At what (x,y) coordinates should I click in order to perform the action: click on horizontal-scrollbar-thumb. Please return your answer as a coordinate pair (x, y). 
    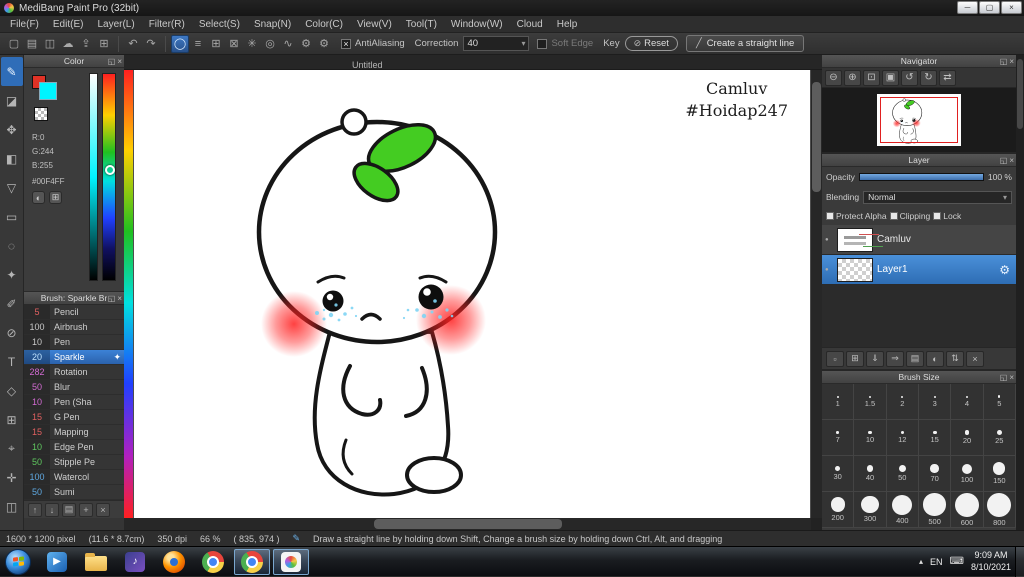
    Looking at the image, I should click on (468, 524).